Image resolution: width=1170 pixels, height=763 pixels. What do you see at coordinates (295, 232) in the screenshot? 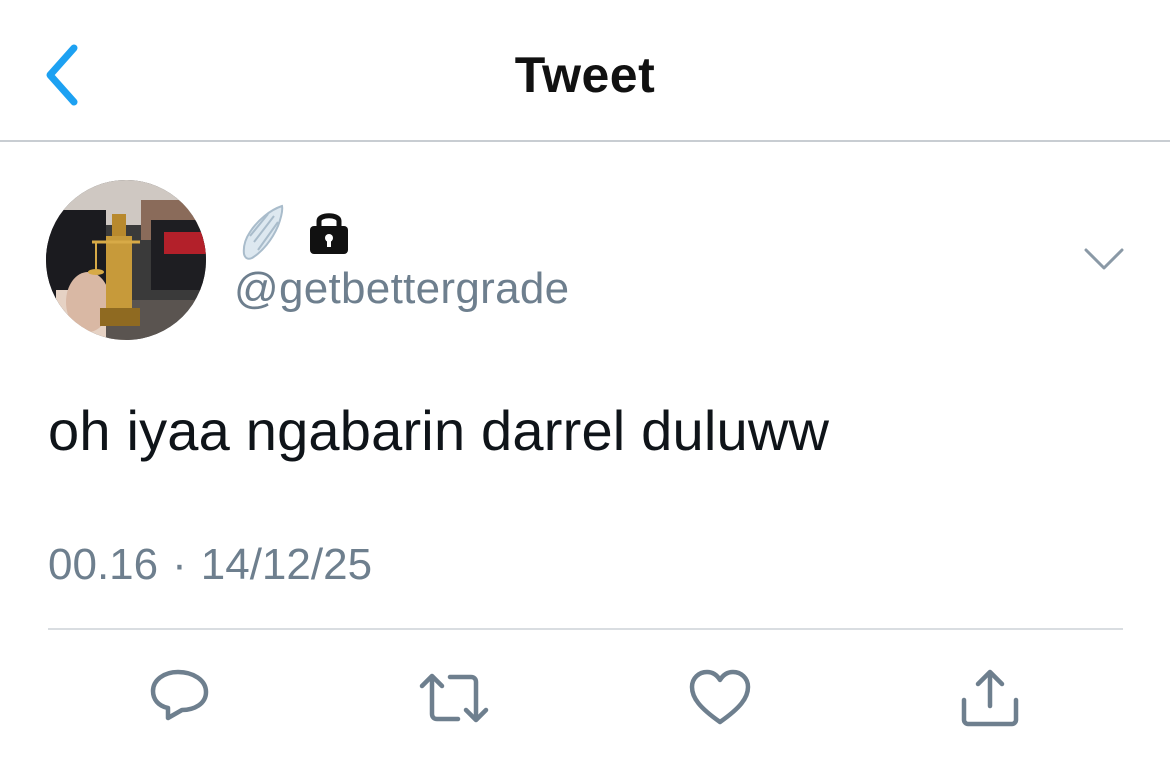
I see `author-name-row` at bounding box center [295, 232].